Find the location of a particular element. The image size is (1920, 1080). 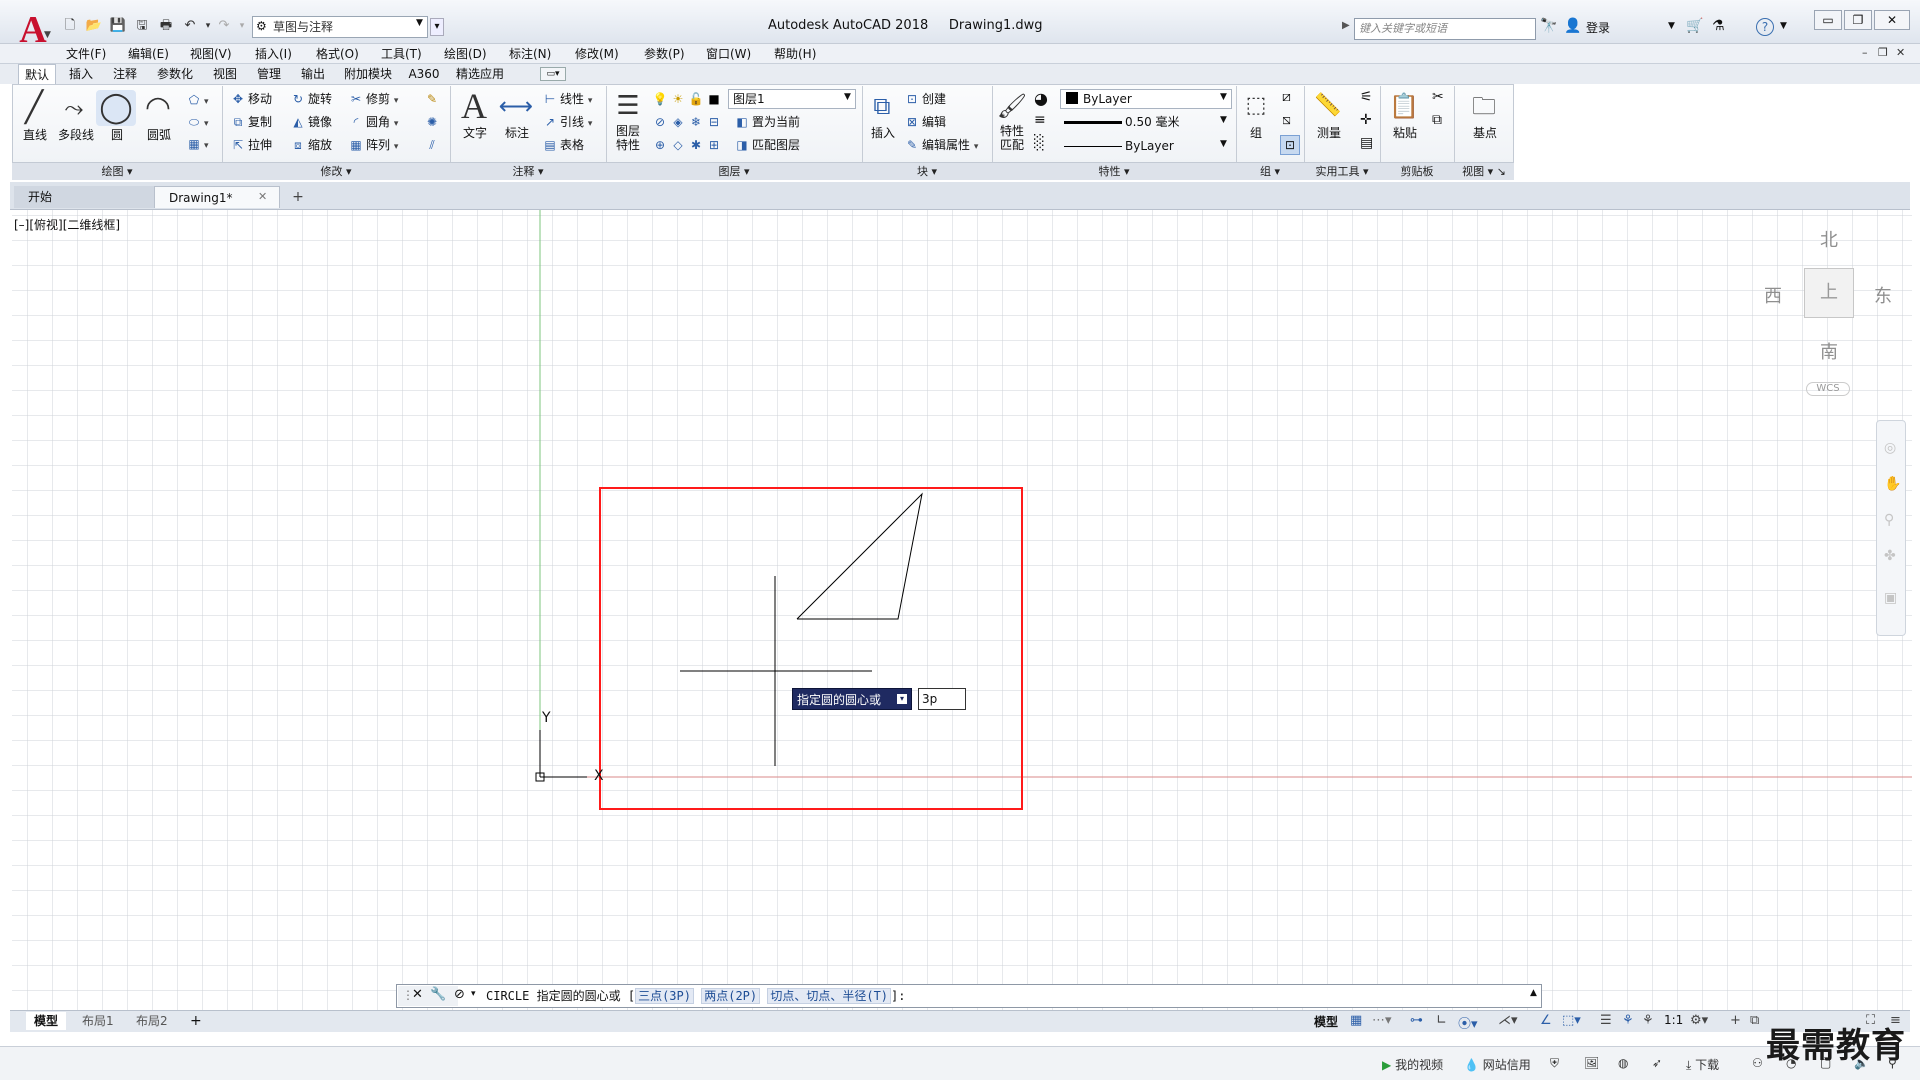

isodraft-icon: ⋌▾ is located at coordinates (1508, 1020).